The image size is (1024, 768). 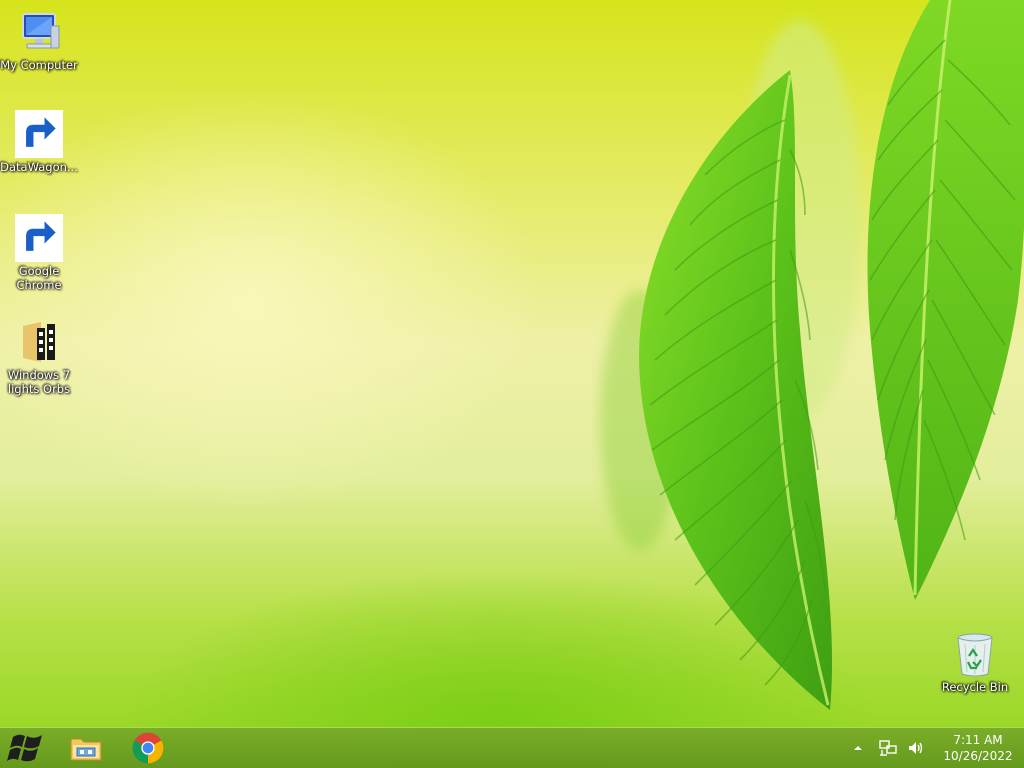 What do you see at coordinates (935, 748) in the screenshot?
I see `system-tray: 7:11 AM 10/26/2022` at bounding box center [935, 748].